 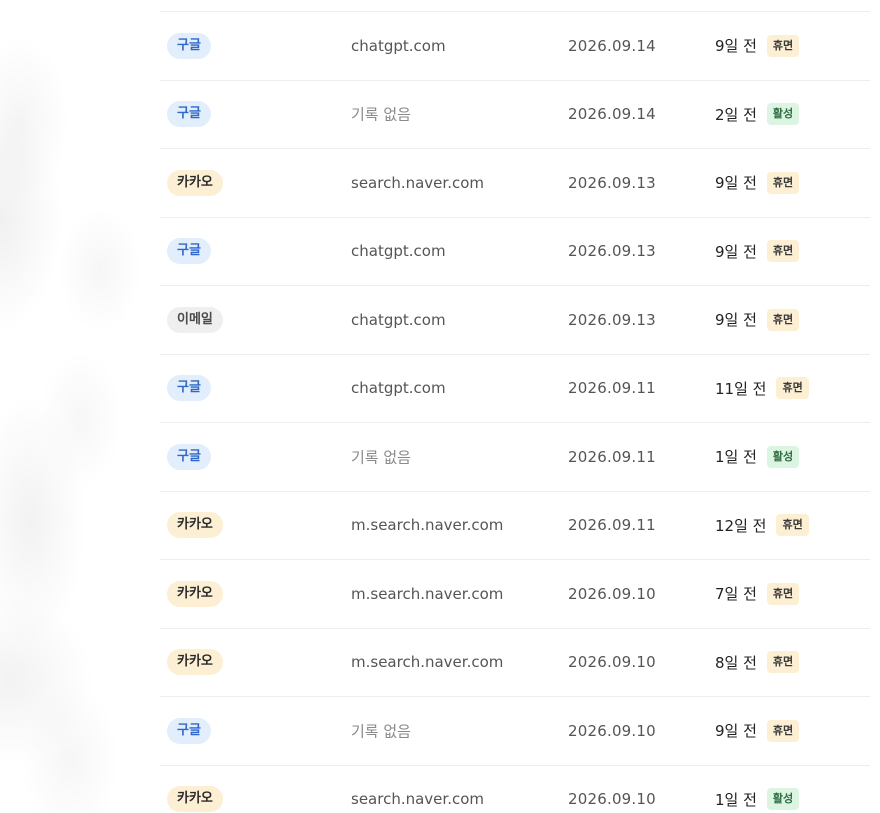 I want to click on last-activity-text: 8일 전, so click(x=736, y=662).